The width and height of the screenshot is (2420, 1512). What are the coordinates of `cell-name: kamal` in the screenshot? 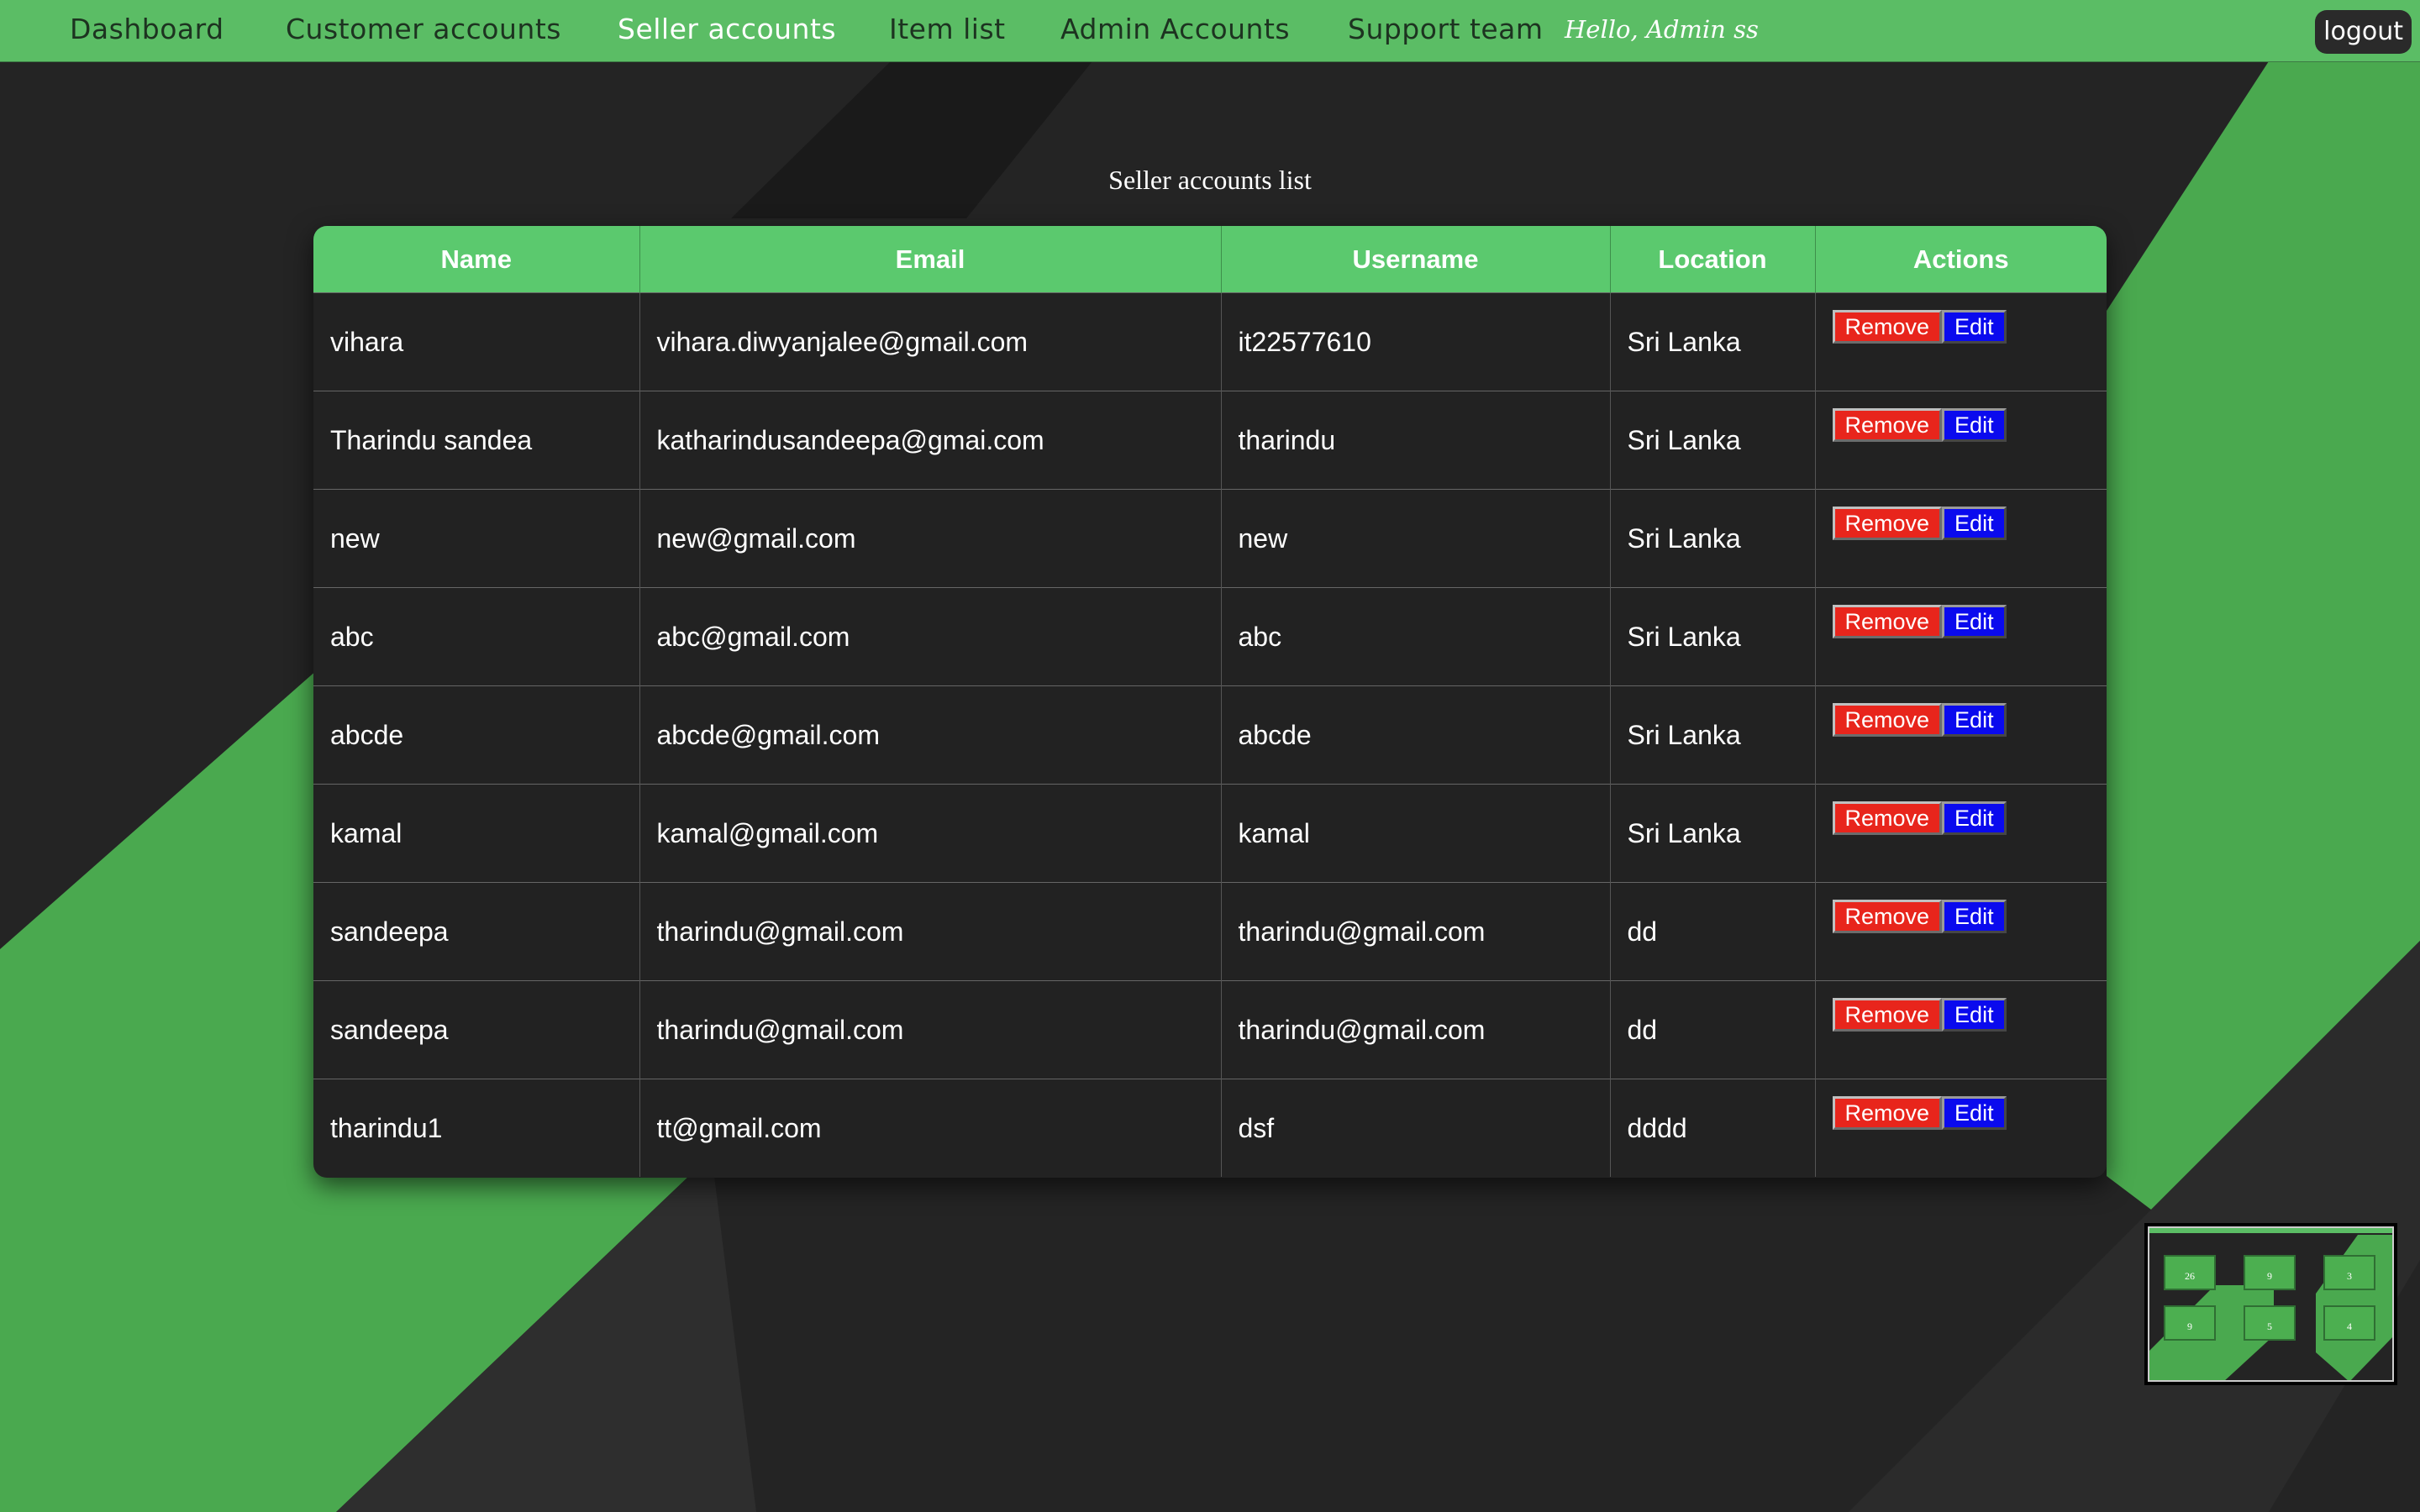 It's located at (477, 833).